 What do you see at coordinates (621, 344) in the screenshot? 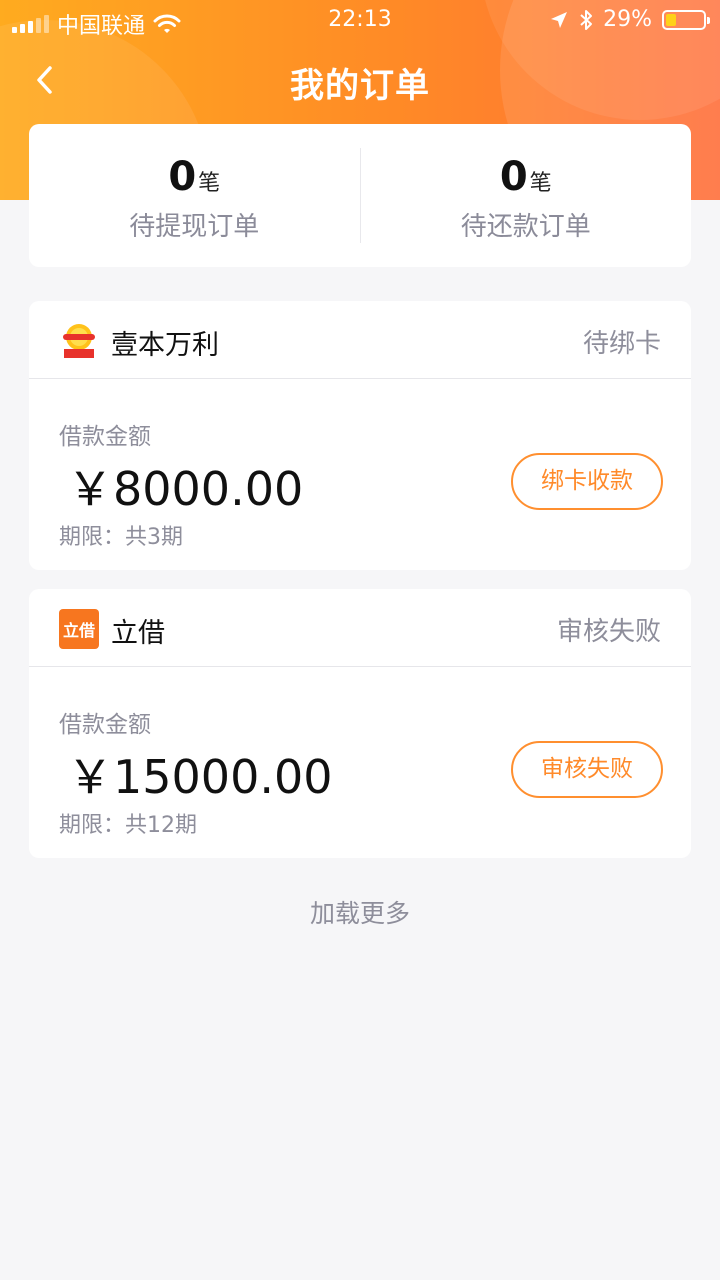
I see `order-status: 待绑卡` at bounding box center [621, 344].